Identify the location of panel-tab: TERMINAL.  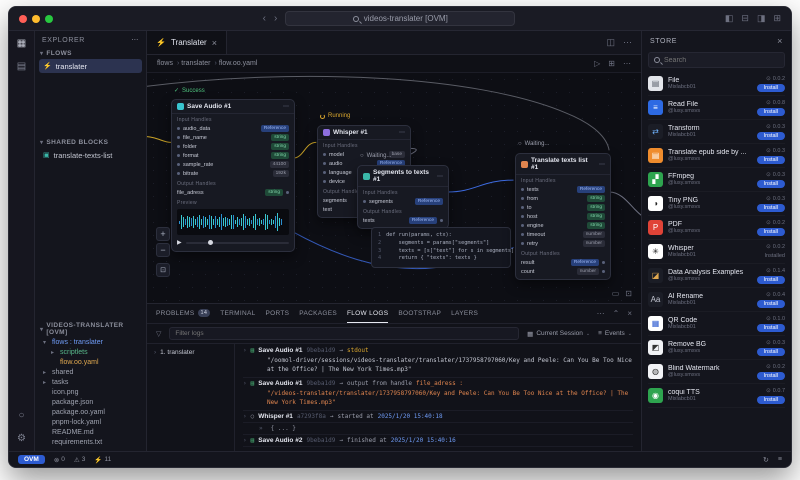
(237, 313).